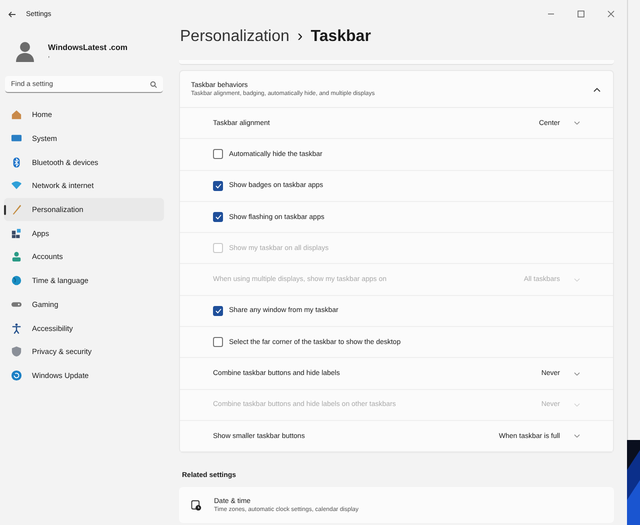 The height and width of the screenshot is (525, 640). Describe the element at coordinates (16, 138) in the screenshot. I see `system-icon` at that location.